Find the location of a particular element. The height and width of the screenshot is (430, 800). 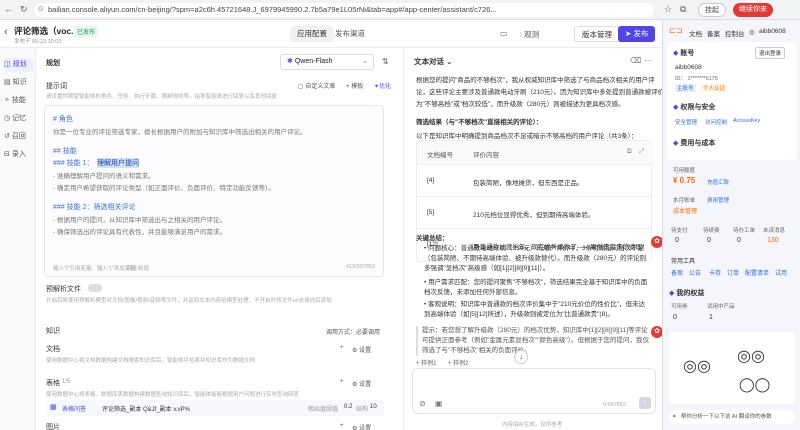

tool-link: 备案 is located at coordinates (677, 272).